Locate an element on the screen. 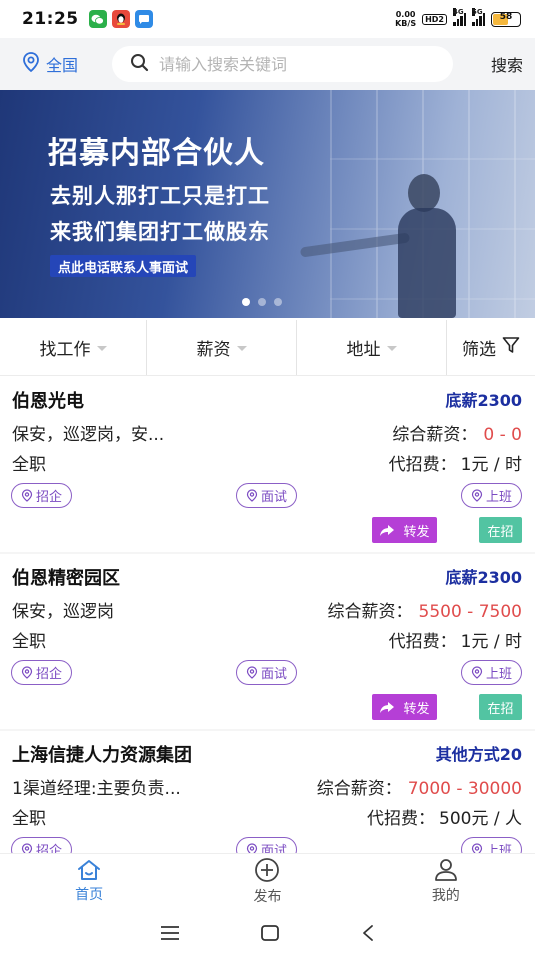  filter-label: 地址 is located at coordinates (363, 350).